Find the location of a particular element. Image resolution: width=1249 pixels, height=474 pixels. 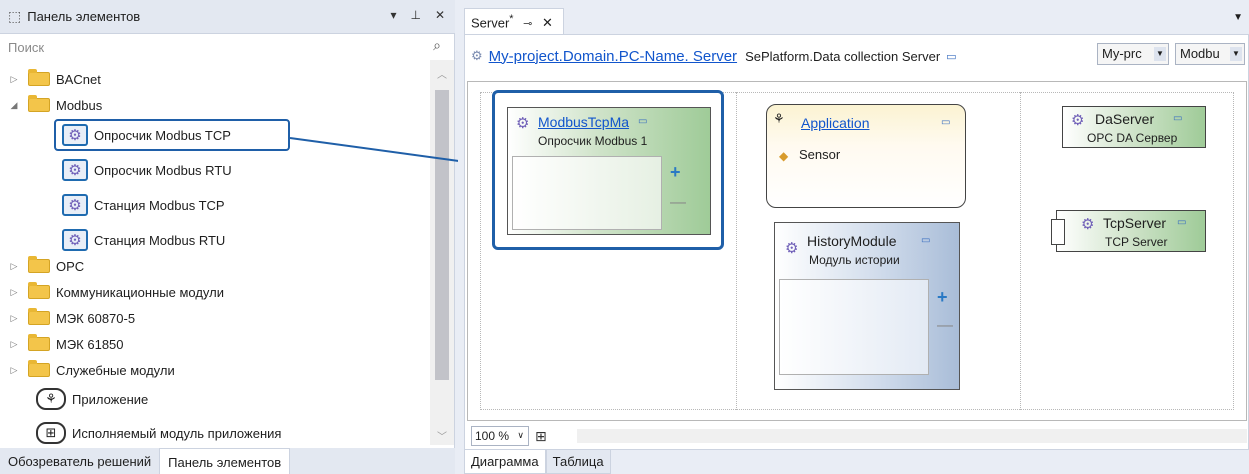

zoom-value: 100 % is located at coordinates (492, 436).